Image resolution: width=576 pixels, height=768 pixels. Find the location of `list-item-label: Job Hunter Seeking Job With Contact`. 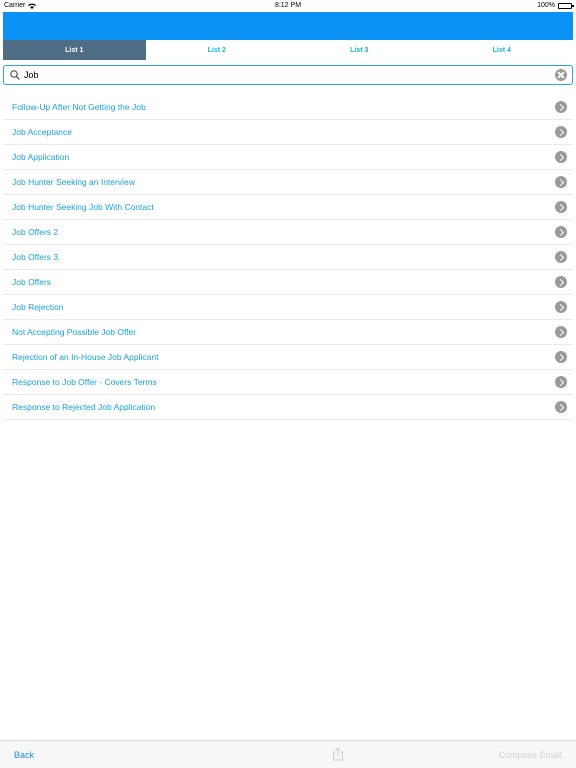

list-item-label: Job Hunter Seeking Job With Contact is located at coordinates (83, 207).